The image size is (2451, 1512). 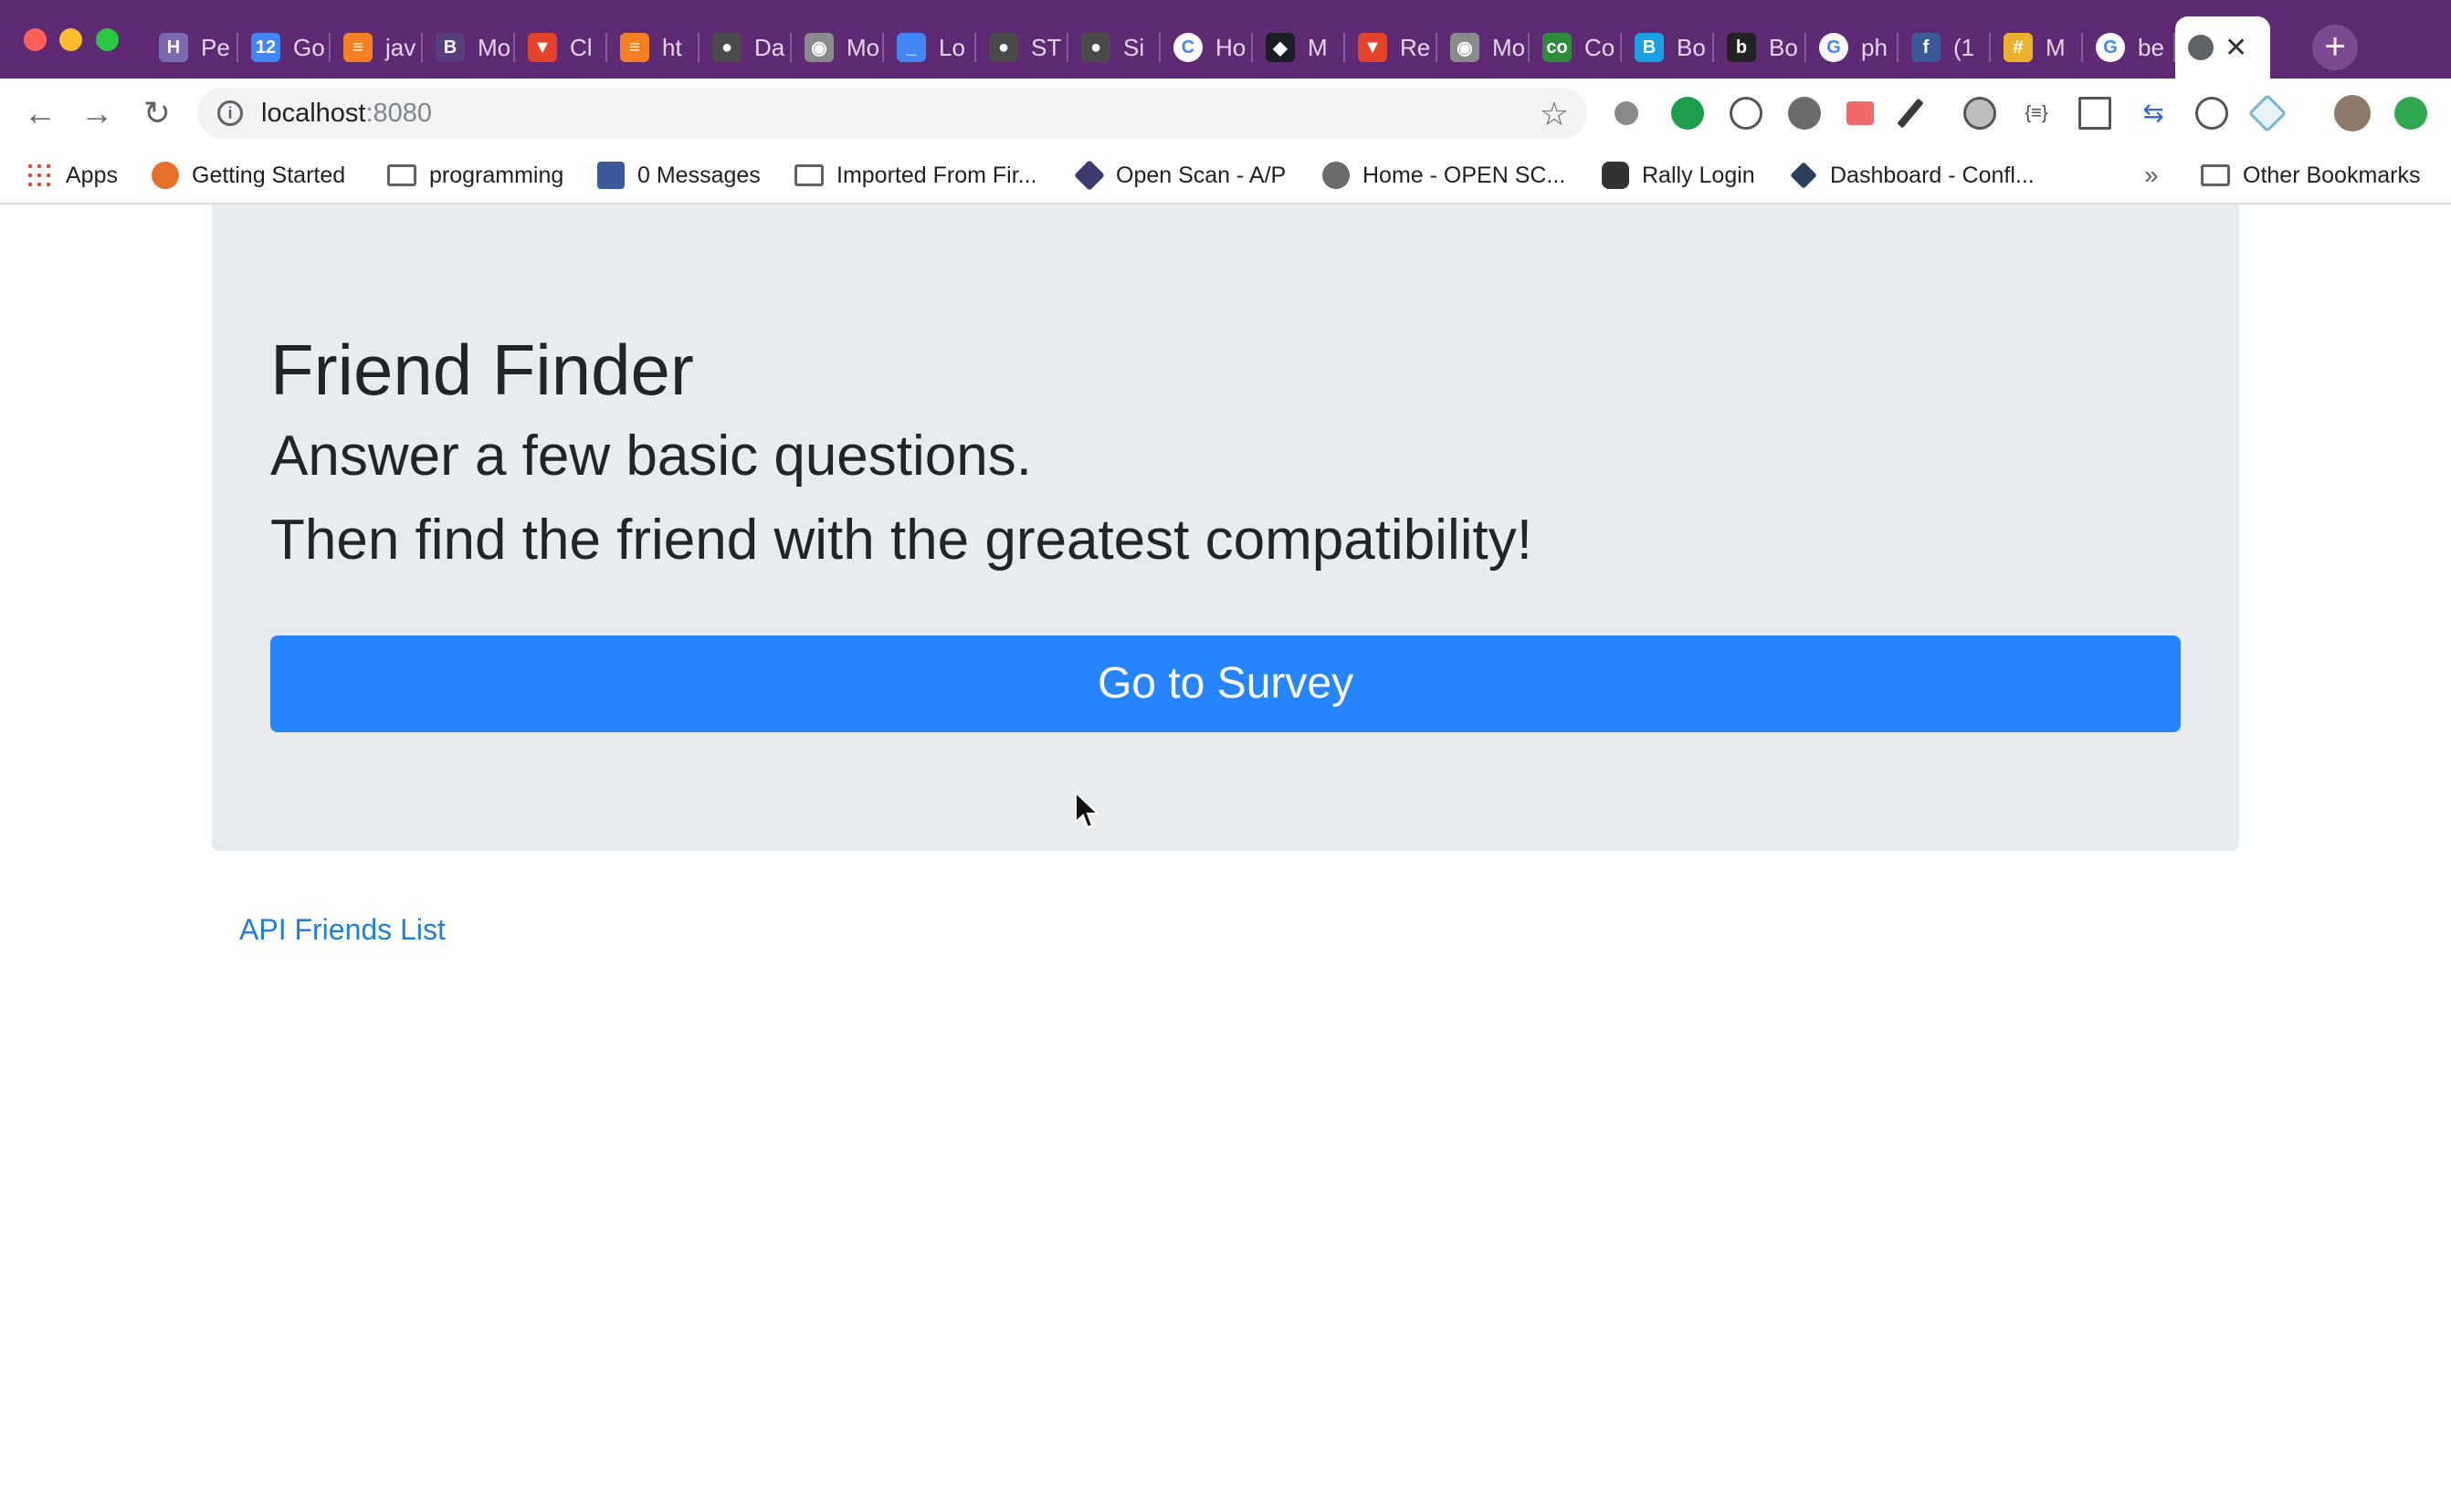 What do you see at coordinates (1280, 47) in the screenshot?
I see `github-icon: ◆` at bounding box center [1280, 47].